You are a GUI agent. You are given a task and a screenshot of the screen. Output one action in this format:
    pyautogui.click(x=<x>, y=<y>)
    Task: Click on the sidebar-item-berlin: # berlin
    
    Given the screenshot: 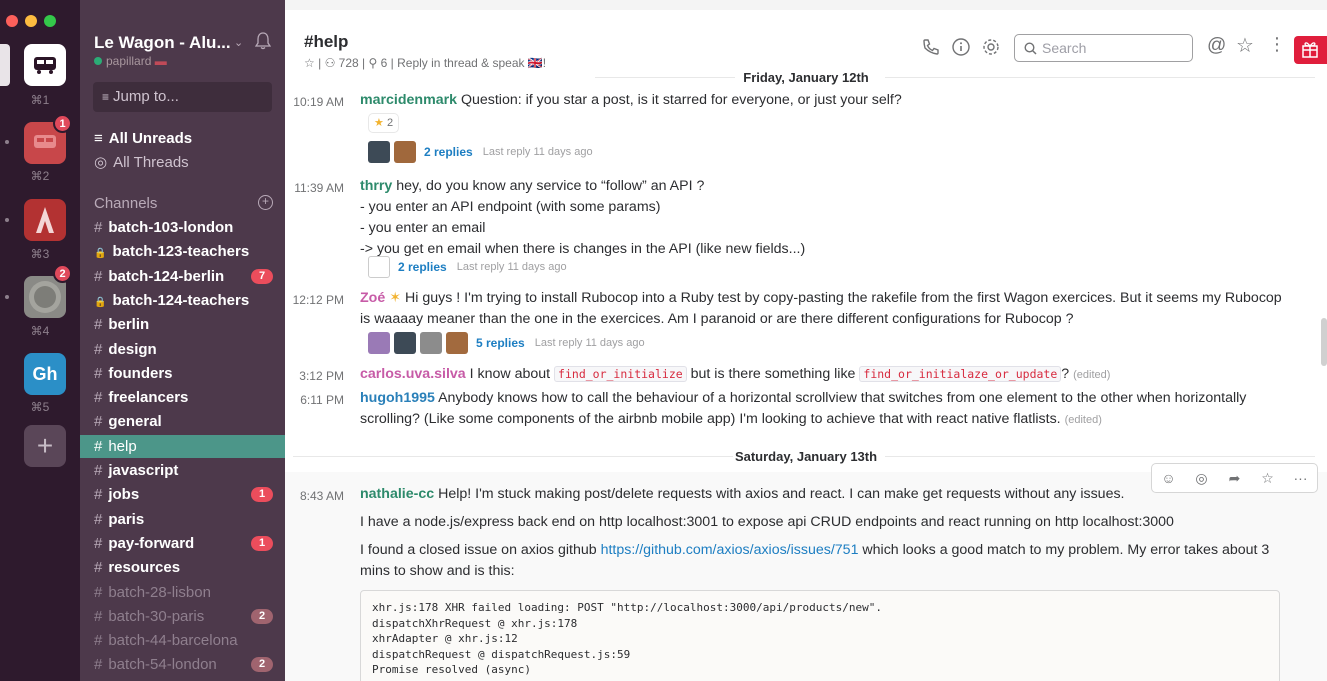 What is the action you would take?
    pyautogui.click(x=182, y=324)
    